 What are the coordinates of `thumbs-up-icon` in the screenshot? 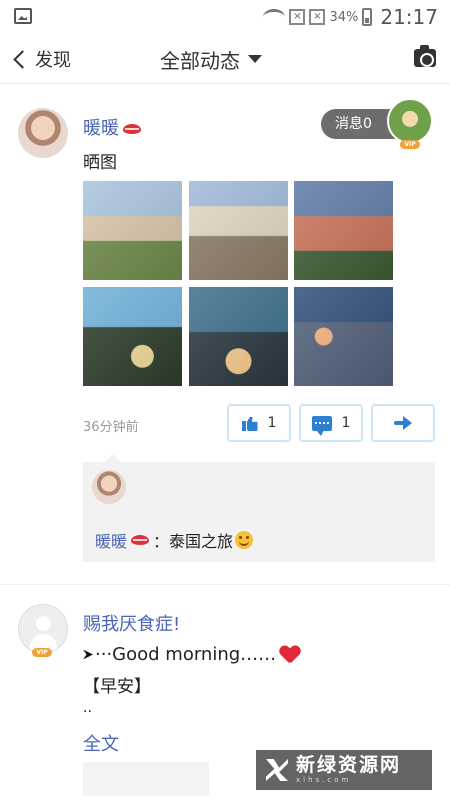 It's located at (249, 423).